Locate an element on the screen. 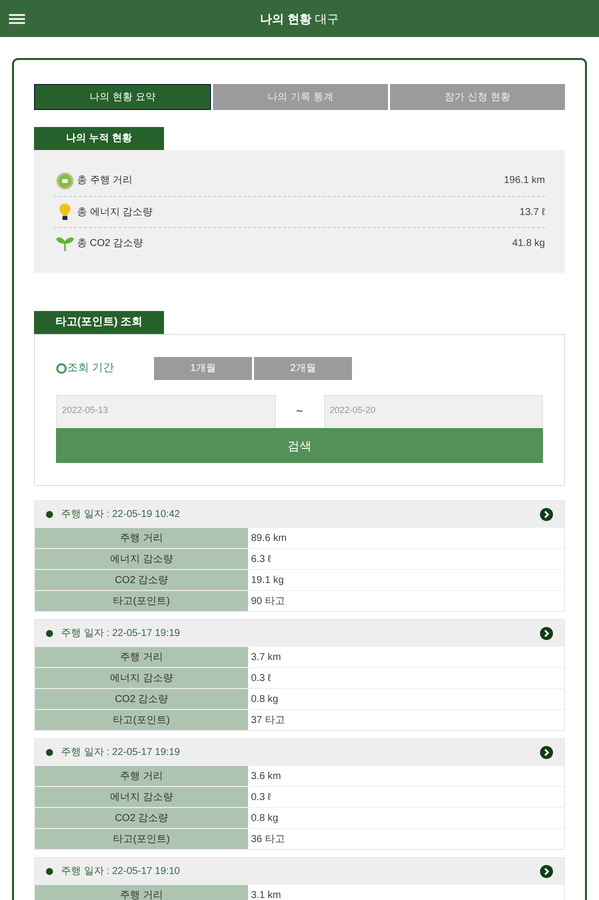 This screenshot has height=900, width=599. date-field: 2022-05-13 is located at coordinates (166, 411).